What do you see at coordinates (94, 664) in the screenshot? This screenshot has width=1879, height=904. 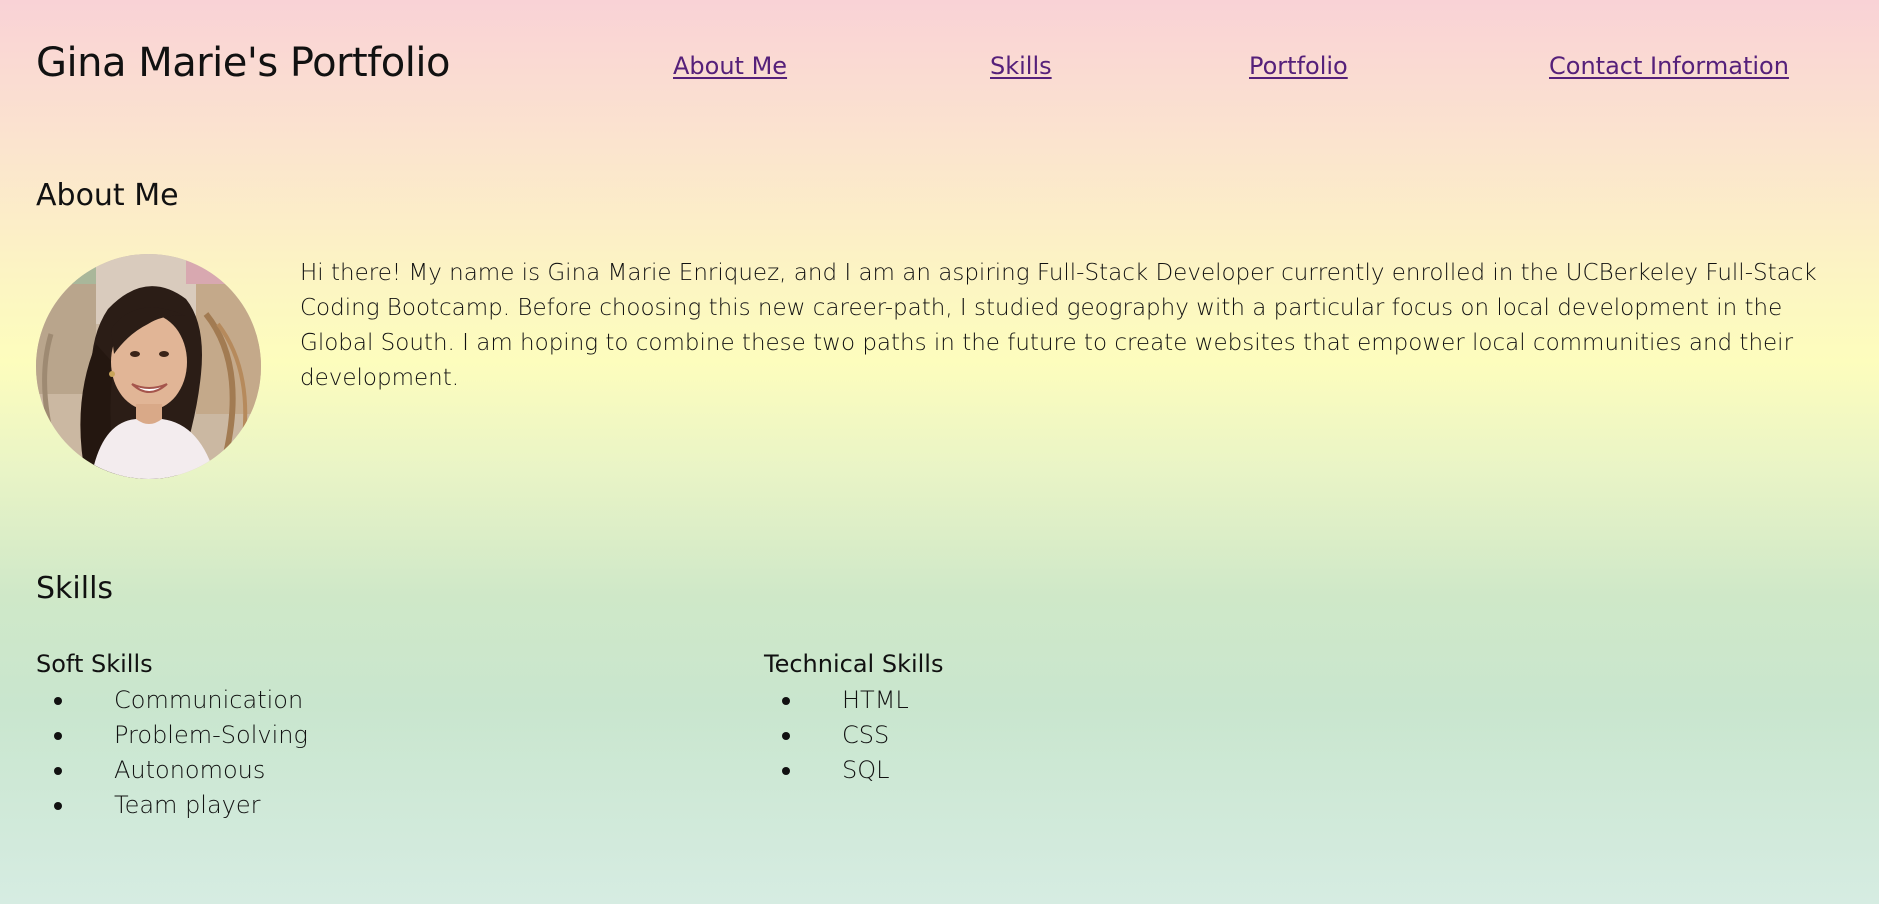 I see `soft-skills-title: Soft Skills` at bounding box center [94, 664].